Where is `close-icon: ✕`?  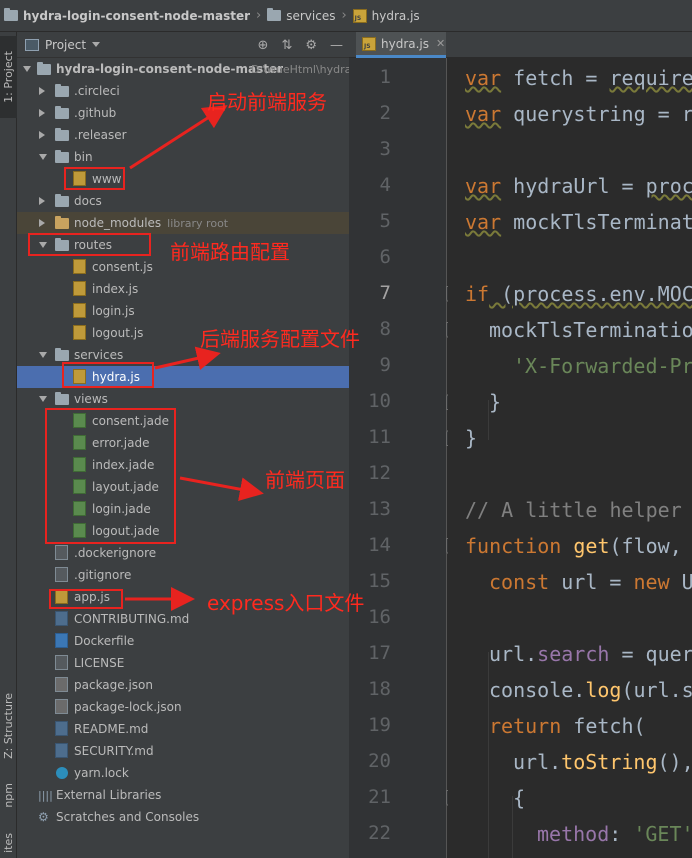 close-icon: ✕ is located at coordinates (440, 43).